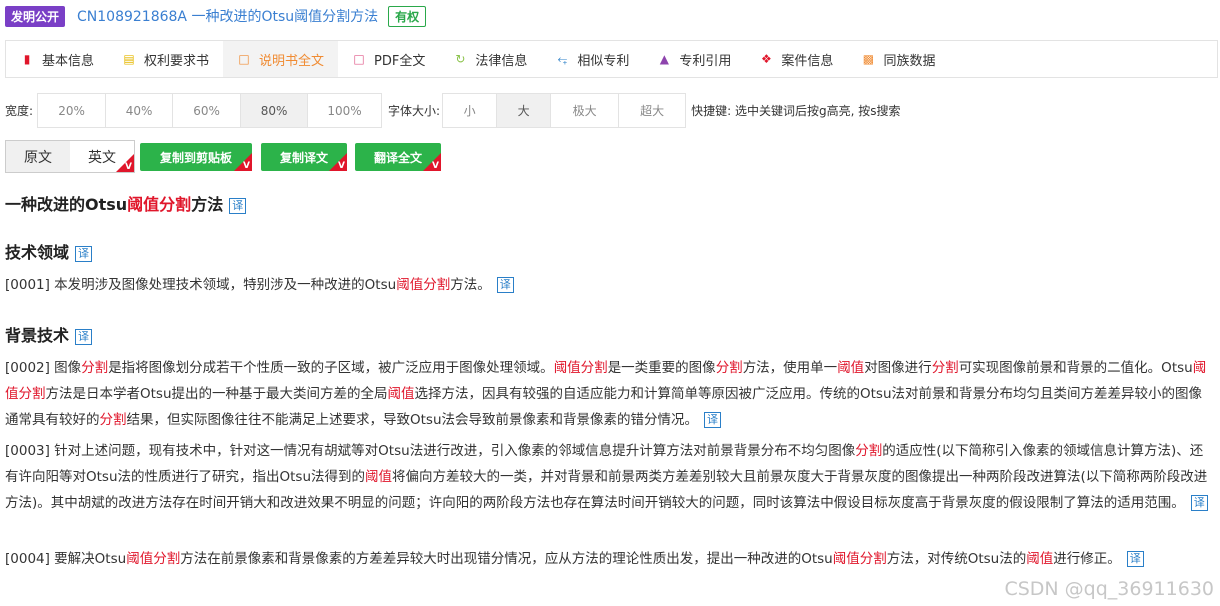 This screenshot has height=606, width=1220. Describe the element at coordinates (38, 156) in the screenshot. I see `lang-original-button: 原文` at that location.